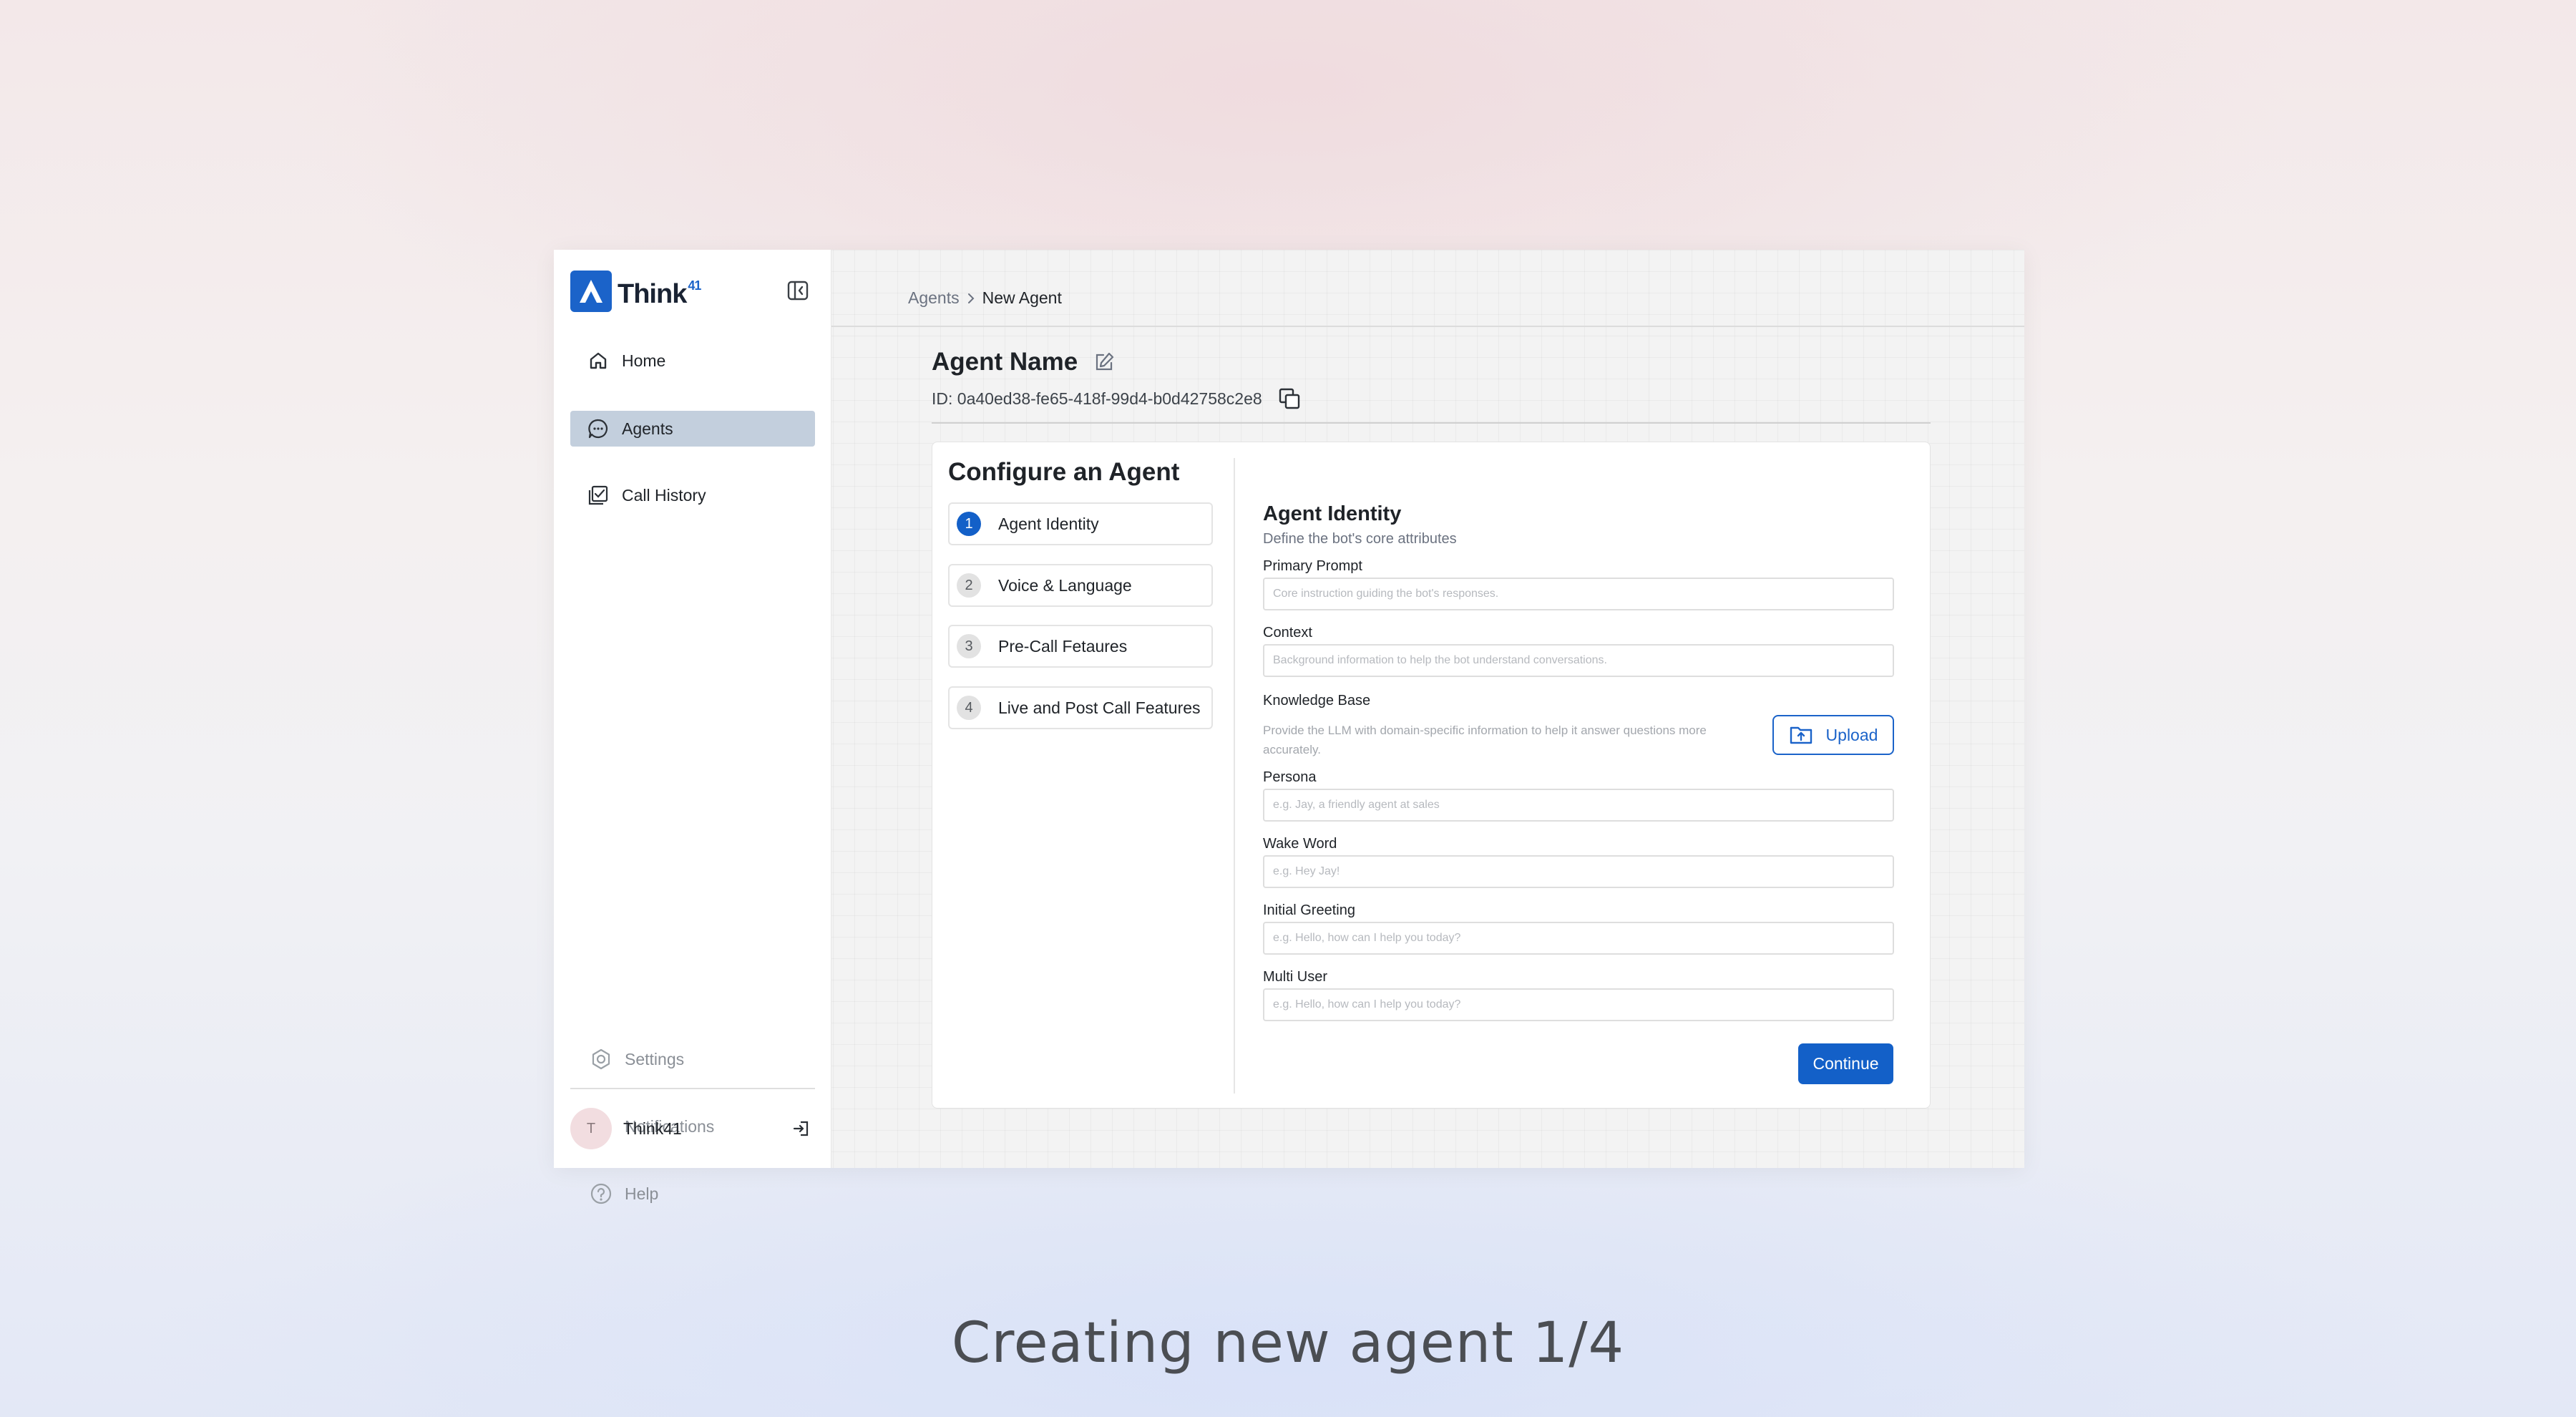 This screenshot has width=2576, height=1417. I want to click on step-voice-language: 2 Voice & Language, so click(1080, 585).